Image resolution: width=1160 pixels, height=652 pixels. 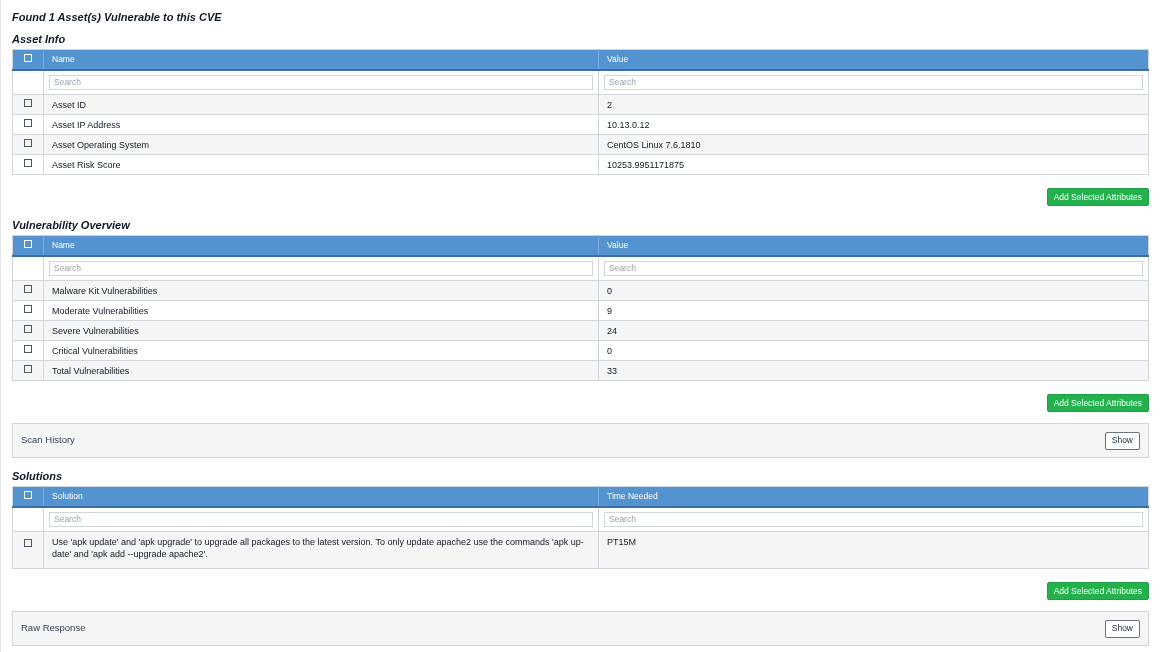 What do you see at coordinates (321, 124) in the screenshot?
I see `table-cell: Asset IP Address` at bounding box center [321, 124].